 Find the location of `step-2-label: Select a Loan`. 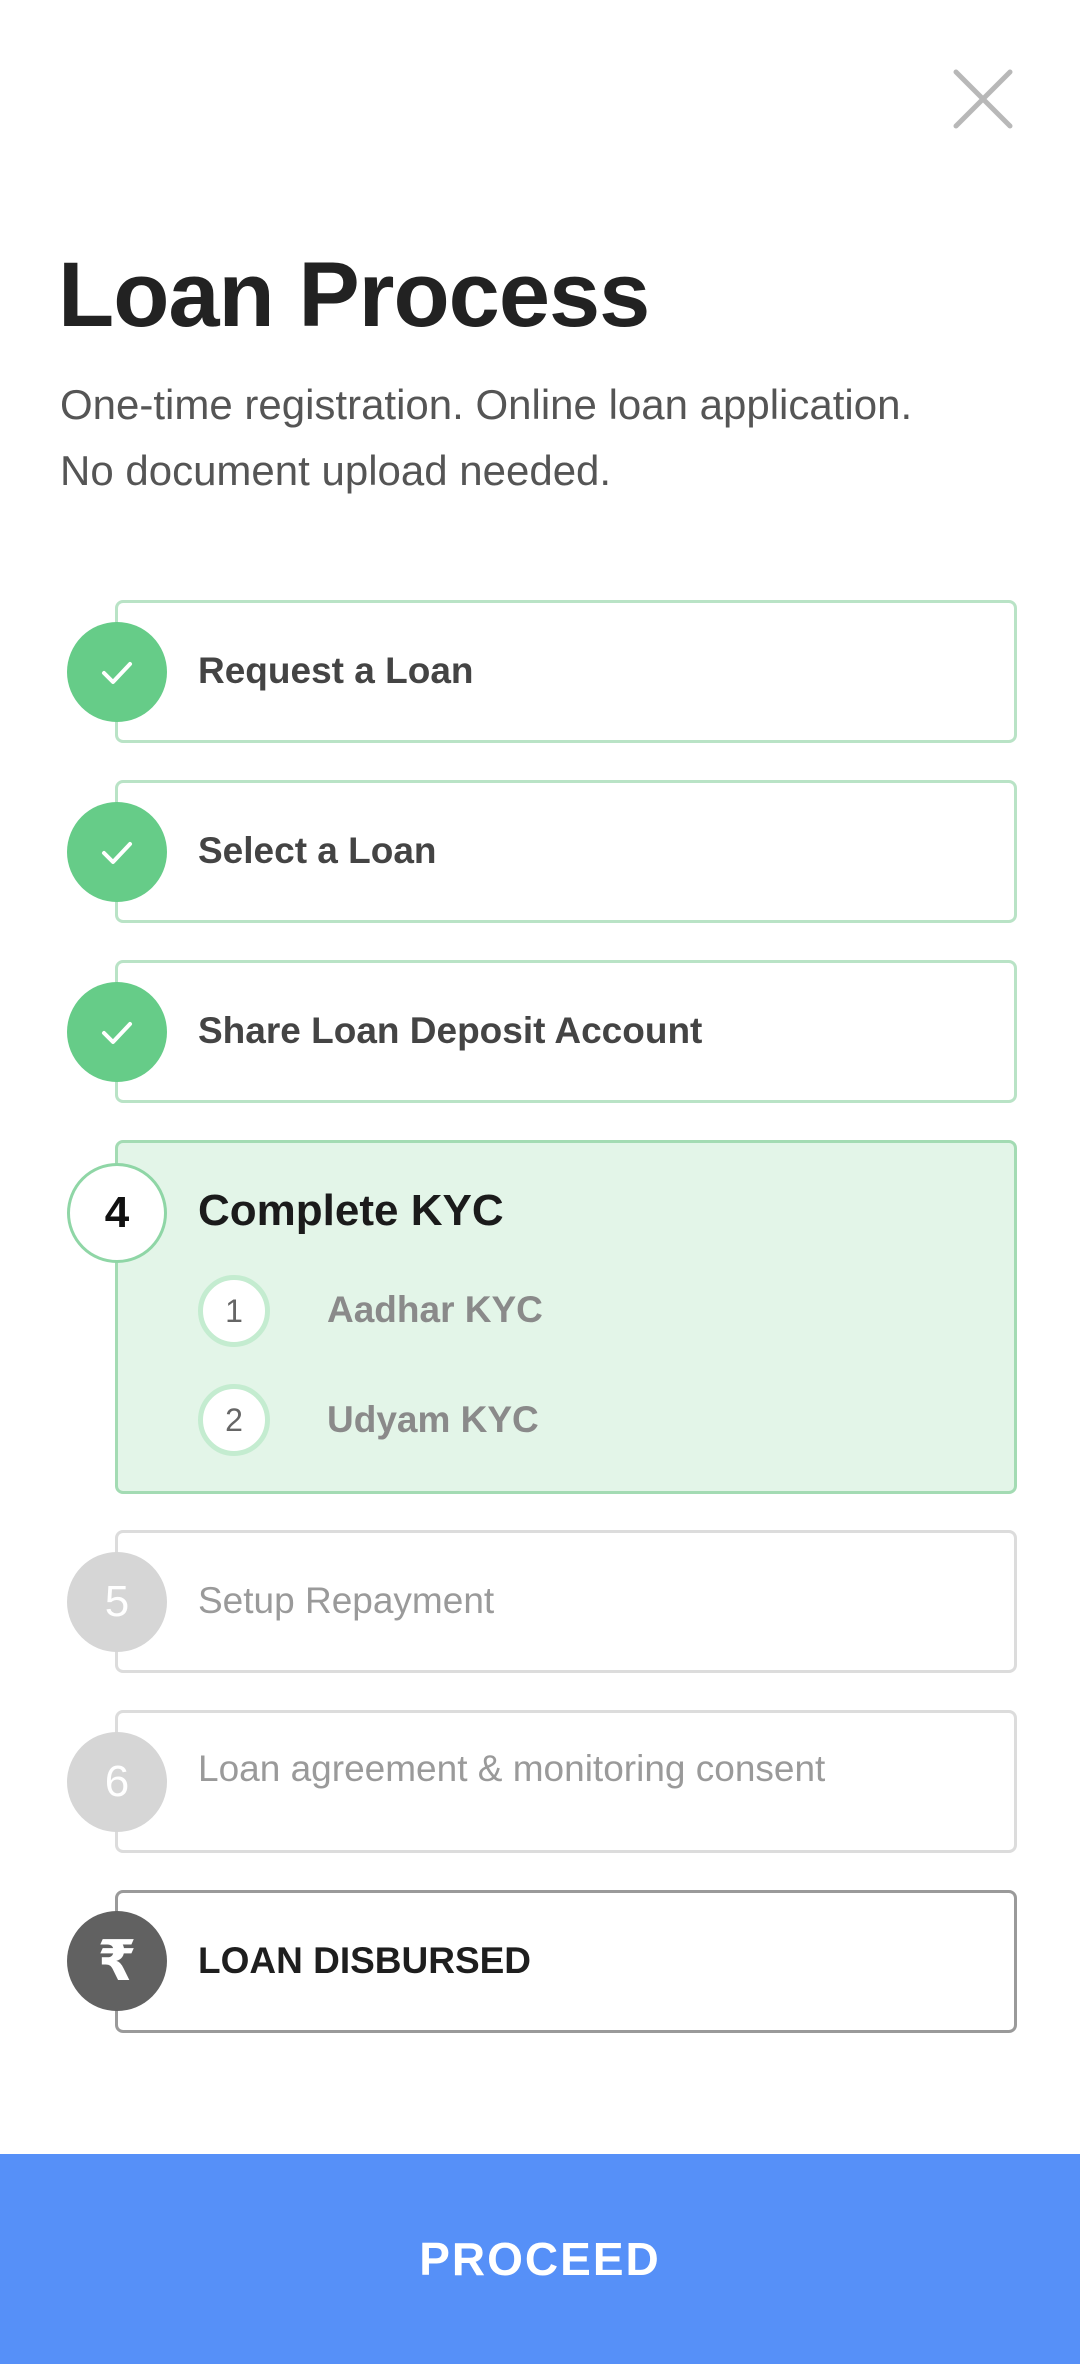

step-2-label: Select a Loan is located at coordinates (317, 850).